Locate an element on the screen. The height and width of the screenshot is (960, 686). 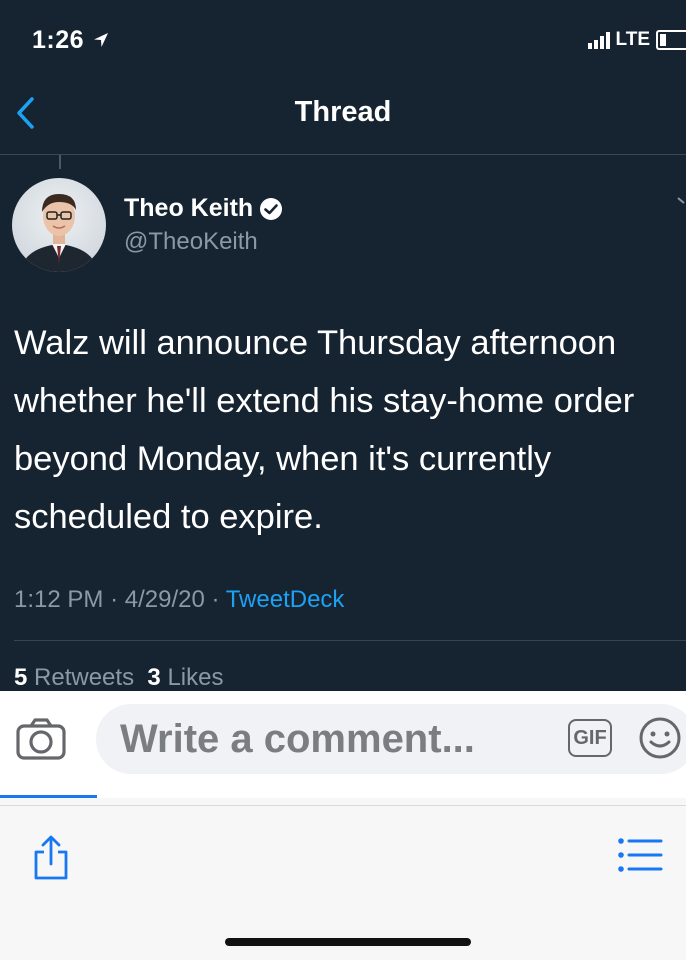
network-type: LTE is located at coordinates (632, 39).